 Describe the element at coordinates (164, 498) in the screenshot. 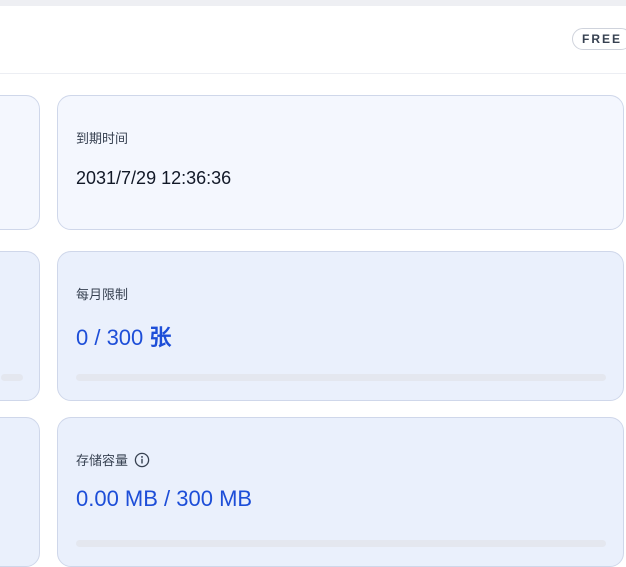

I see `storage-value: 0.00 MB / 300 MB` at that location.